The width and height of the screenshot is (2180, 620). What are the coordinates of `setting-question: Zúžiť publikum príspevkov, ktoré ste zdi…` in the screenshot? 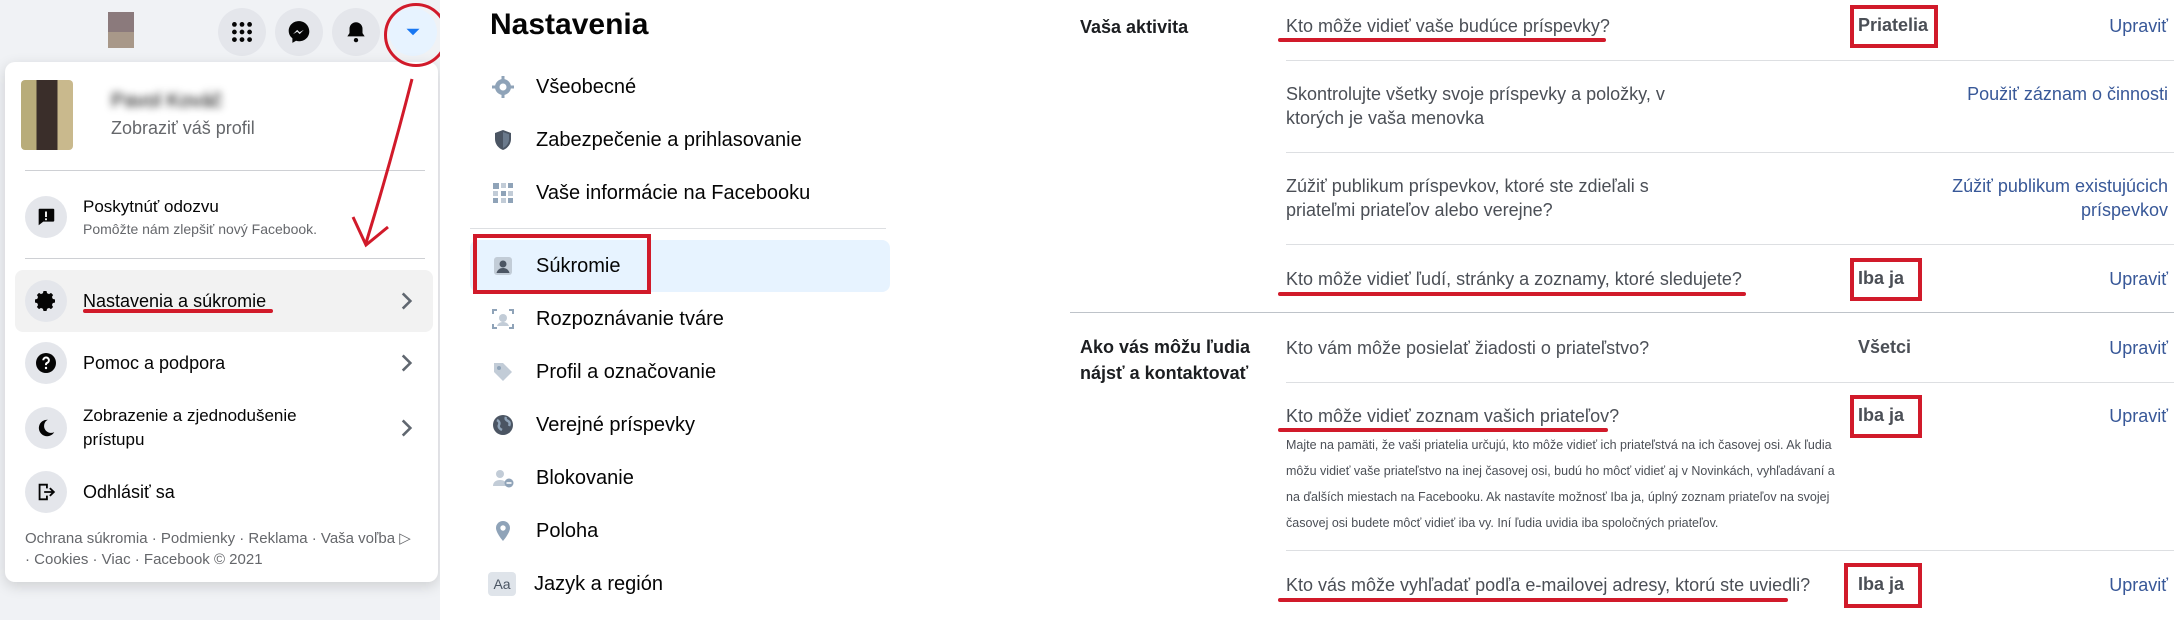 It's located at (1467, 198).